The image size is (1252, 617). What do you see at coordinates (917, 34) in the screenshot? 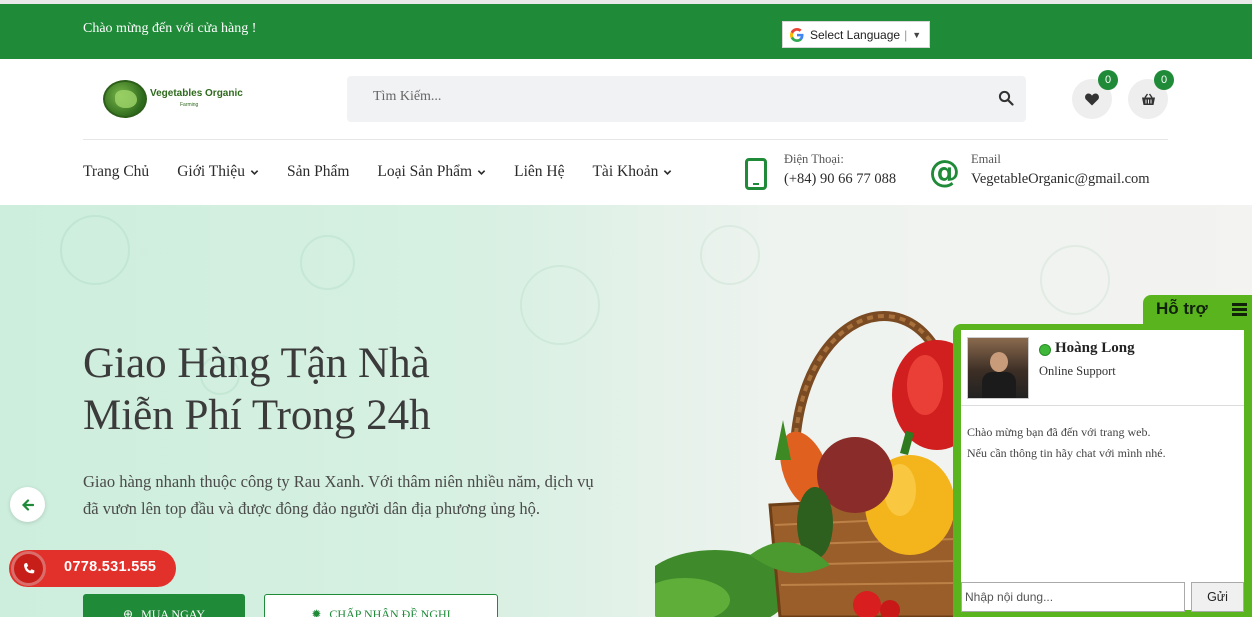
I see `dropdown-arrow-icon: ▼` at bounding box center [917, 34].